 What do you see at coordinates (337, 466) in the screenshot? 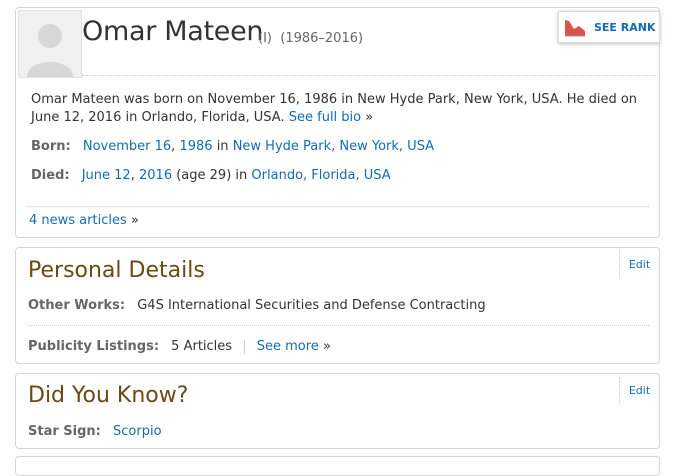
I see `next-card` at bounding box center [337, 466].